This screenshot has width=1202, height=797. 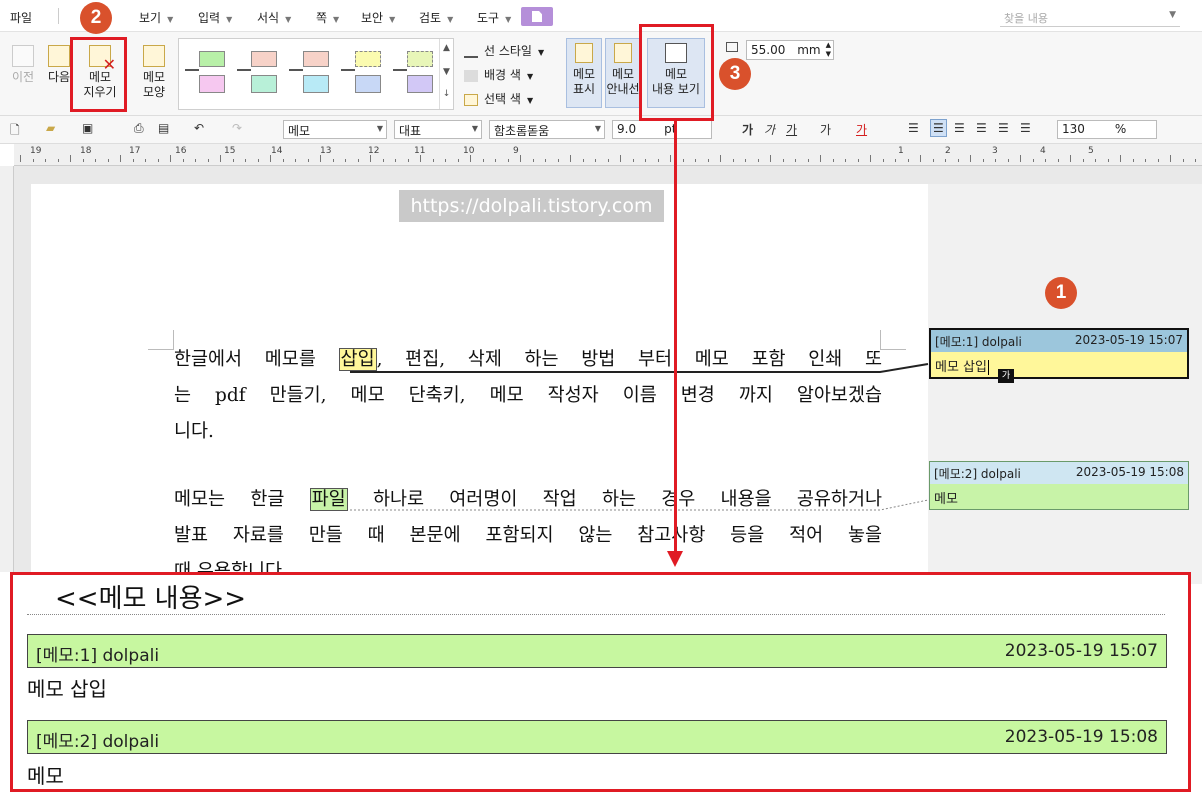 I want to click on prev-memo-button: 이전, so click(x=23, y=65).